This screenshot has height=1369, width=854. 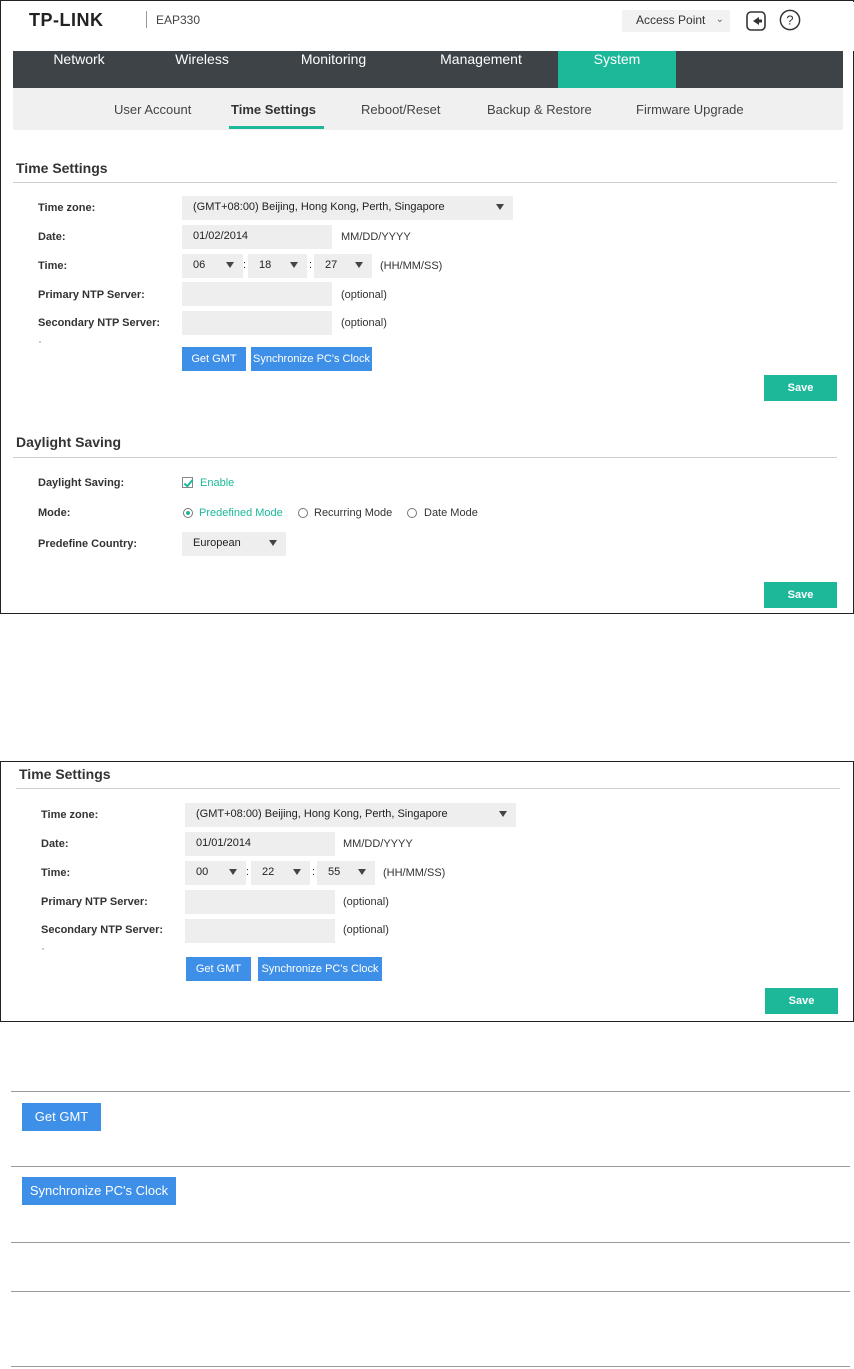 I want to click on mode-dropdown: Access Point ⌄, so click(x=676, y=21).